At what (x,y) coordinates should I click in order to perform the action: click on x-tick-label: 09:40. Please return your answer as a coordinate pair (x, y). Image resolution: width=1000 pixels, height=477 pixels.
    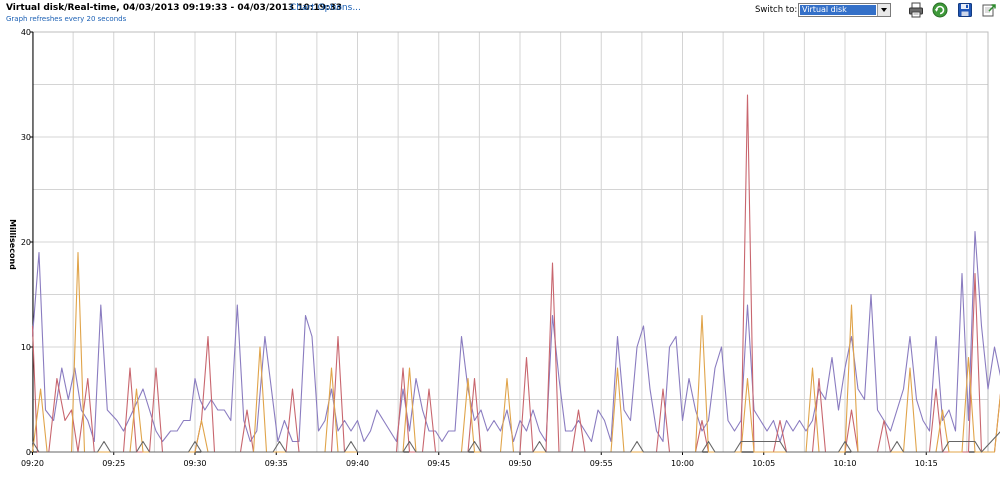
    Looking at the image, I should click on (357, 463).